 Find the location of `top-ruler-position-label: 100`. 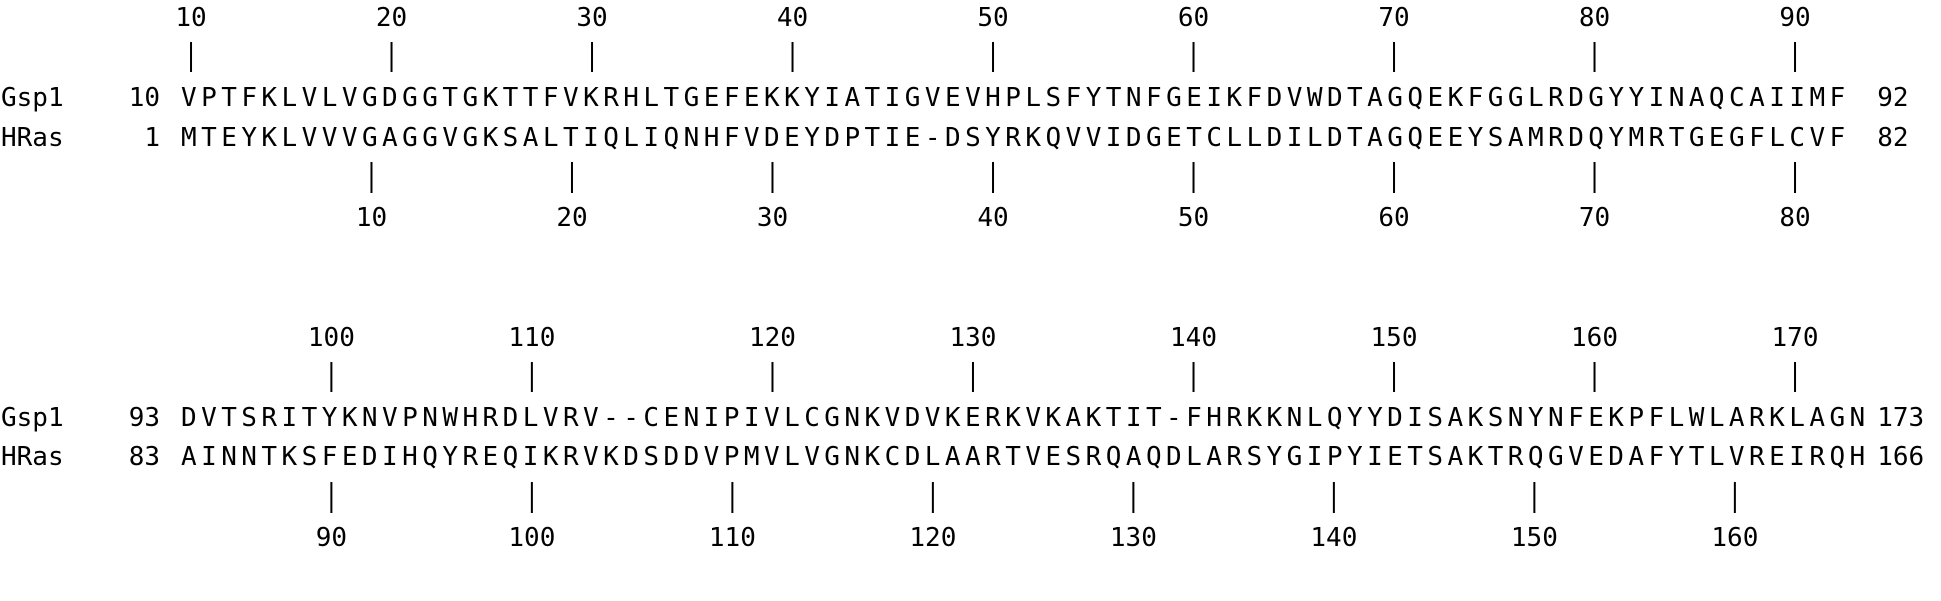

top-ruler-position-label: 100 is located at coordinates (331, 338).